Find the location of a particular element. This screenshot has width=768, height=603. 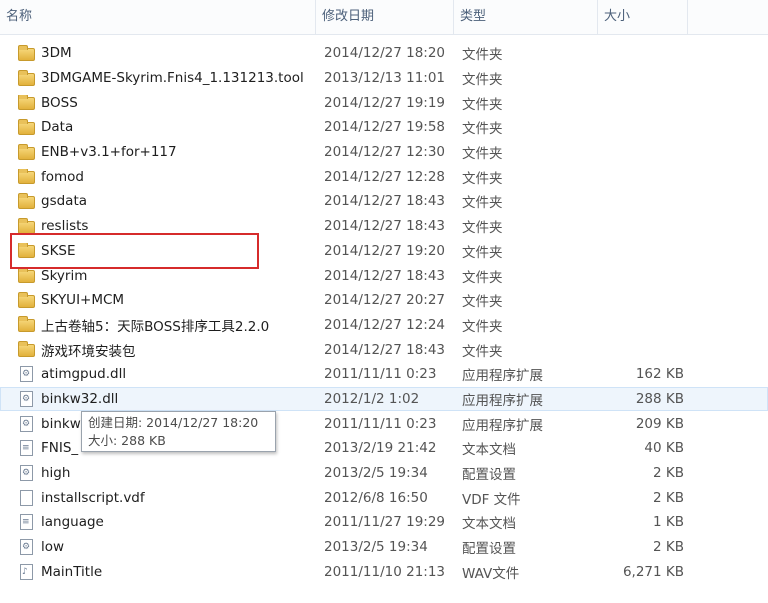

file-name: fomod is located at coordinates (62, 176).